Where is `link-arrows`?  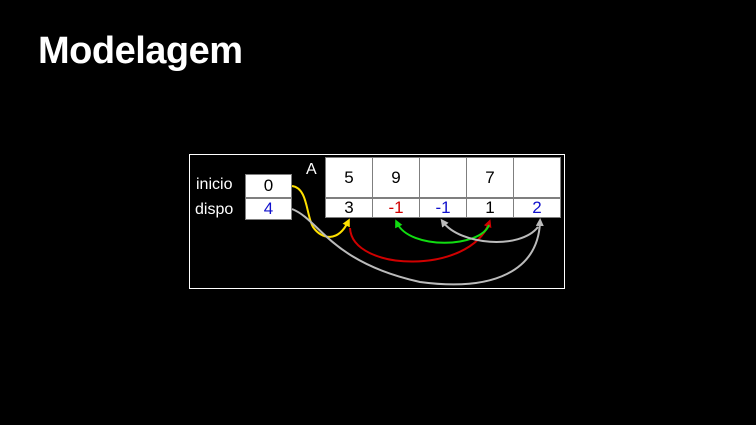
link-arrows is located at coordinates (417, 235).